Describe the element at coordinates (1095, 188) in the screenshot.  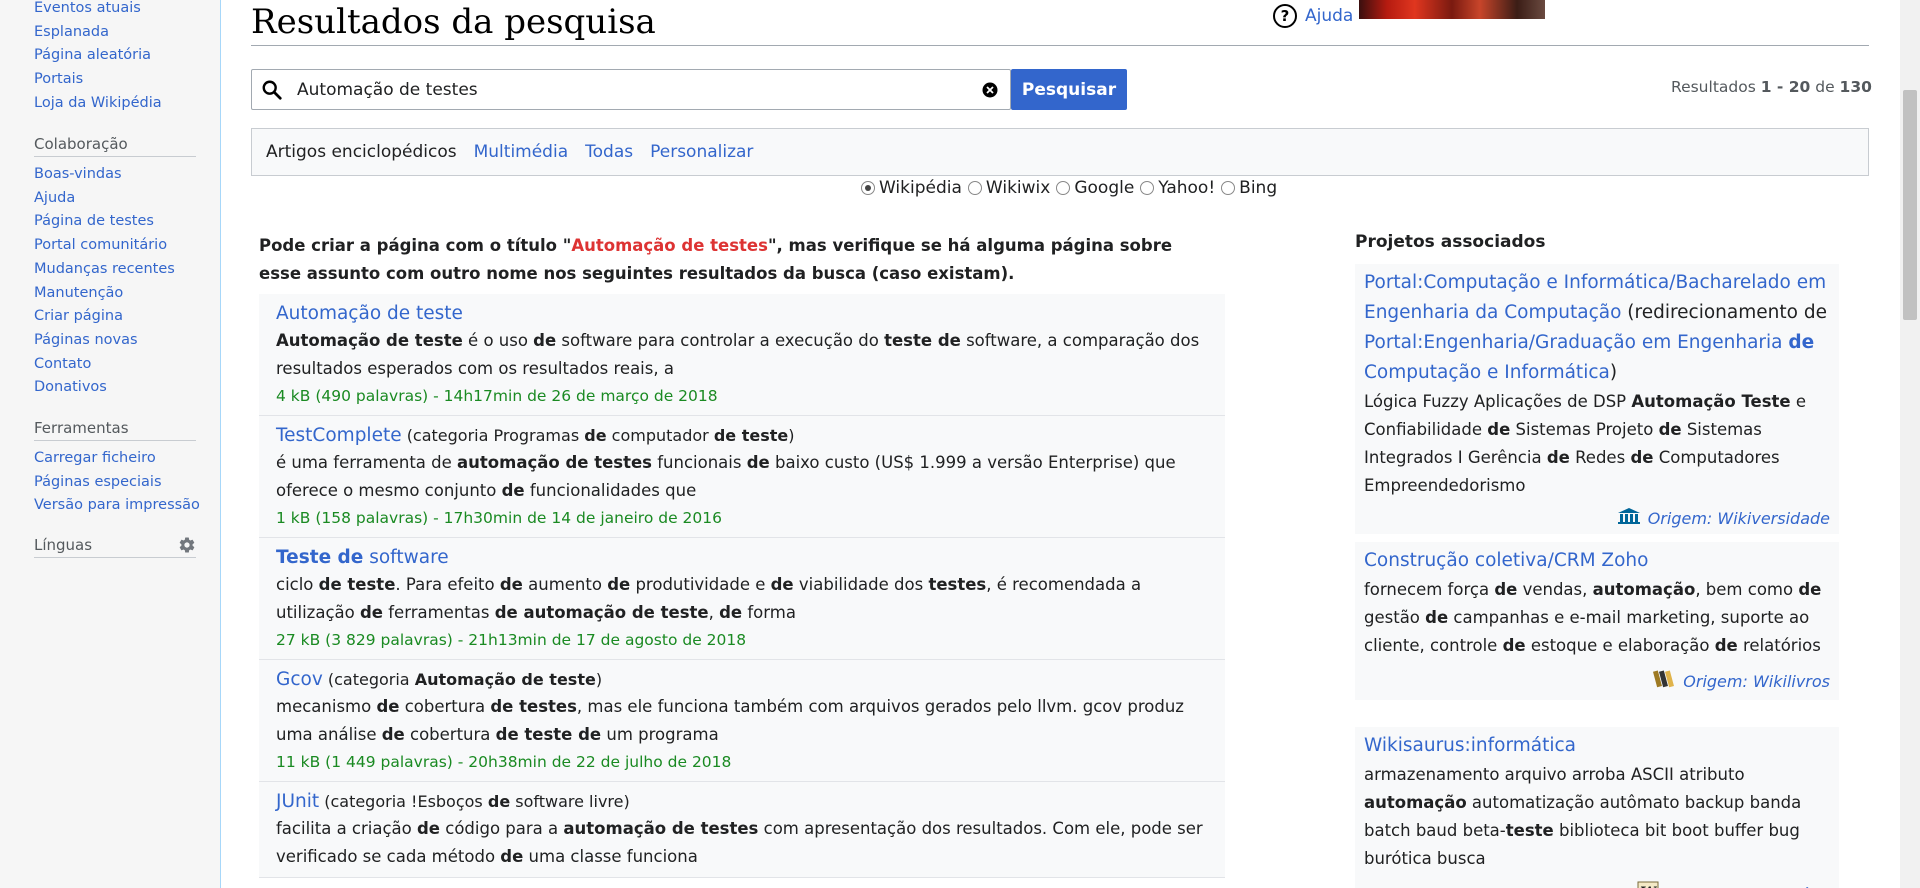
I see `engine-option: Google` at that location.